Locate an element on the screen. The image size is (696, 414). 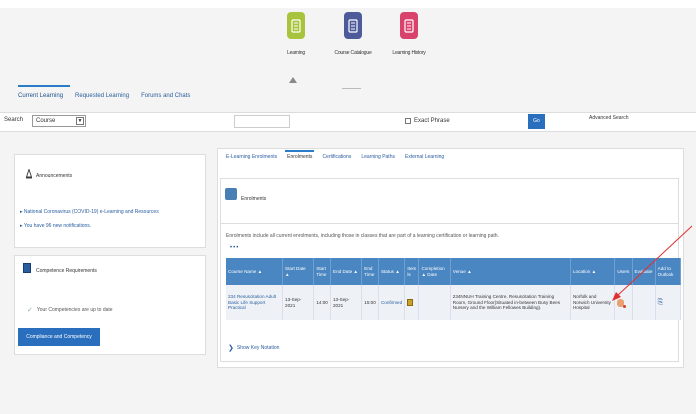
start-time-cell: 14:00 is located at coordinates (322, 302).